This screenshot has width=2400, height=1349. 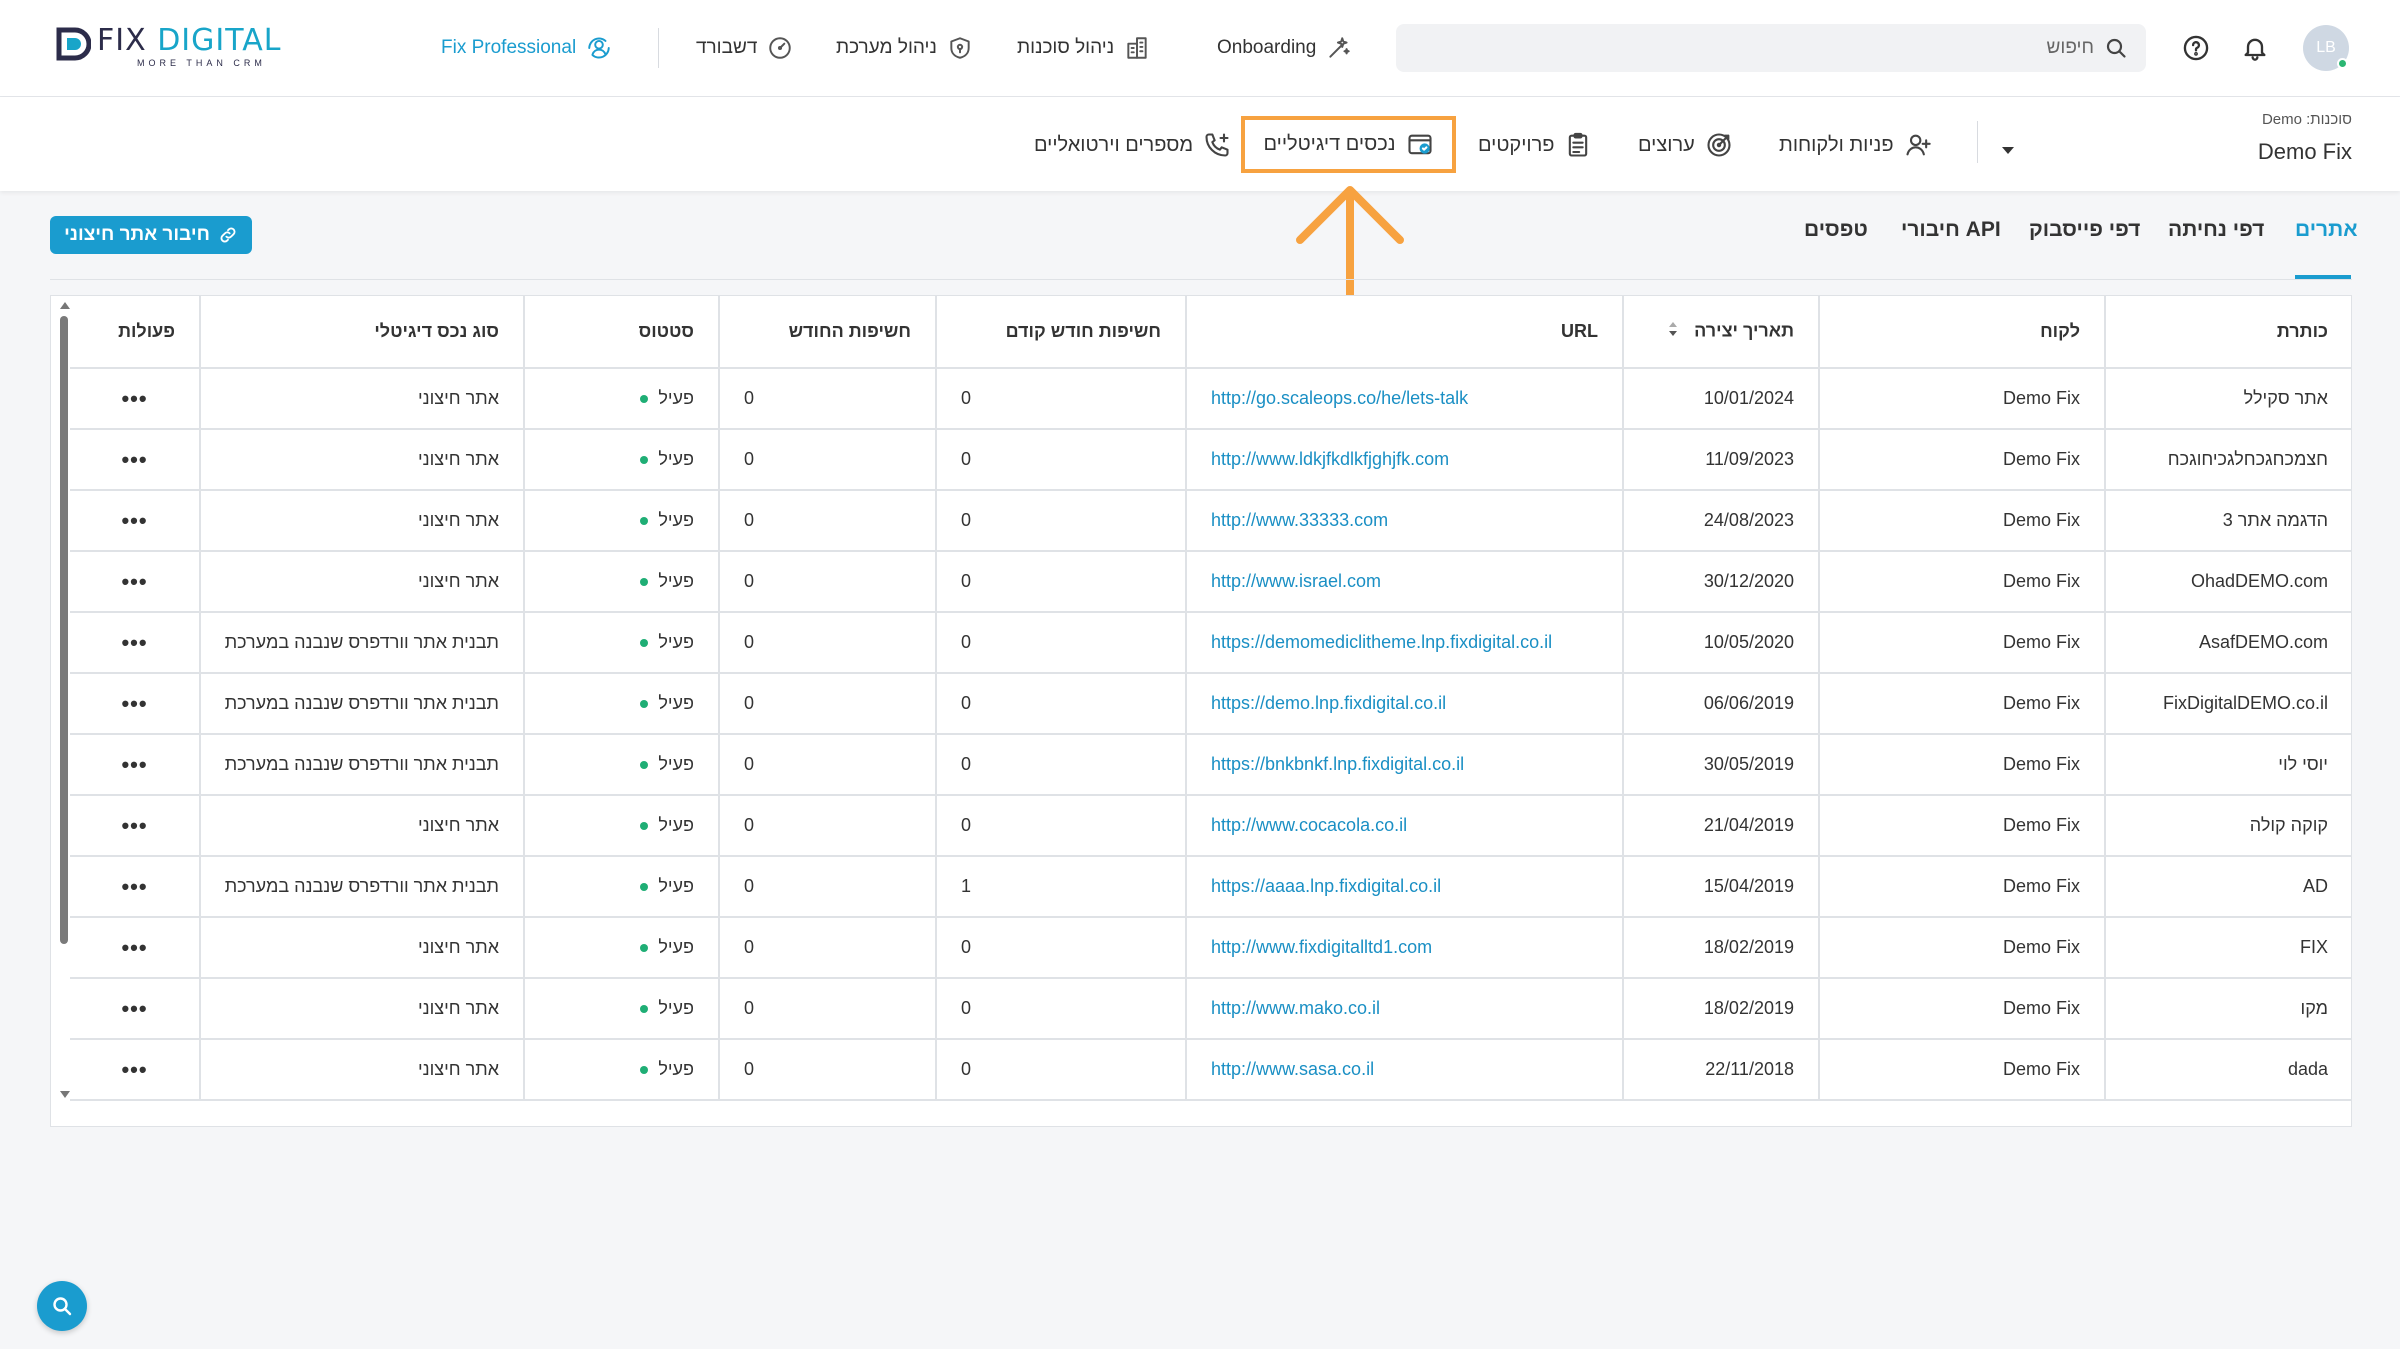 I want to click on cell-title: AsafDEMO.com, so click(x=2227, y=643).